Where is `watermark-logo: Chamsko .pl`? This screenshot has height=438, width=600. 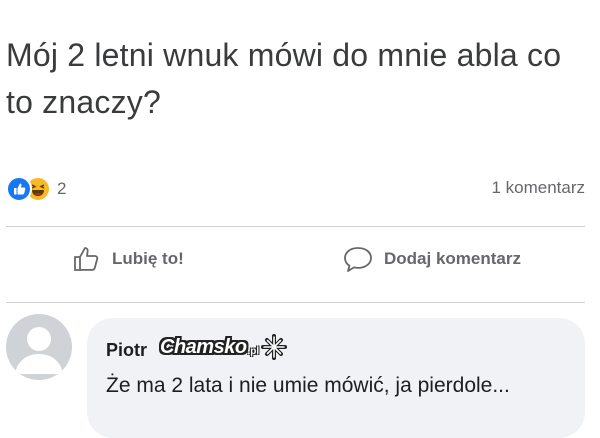 watermark-logo: Chamsko .pl is located at coordinates (224, 347).